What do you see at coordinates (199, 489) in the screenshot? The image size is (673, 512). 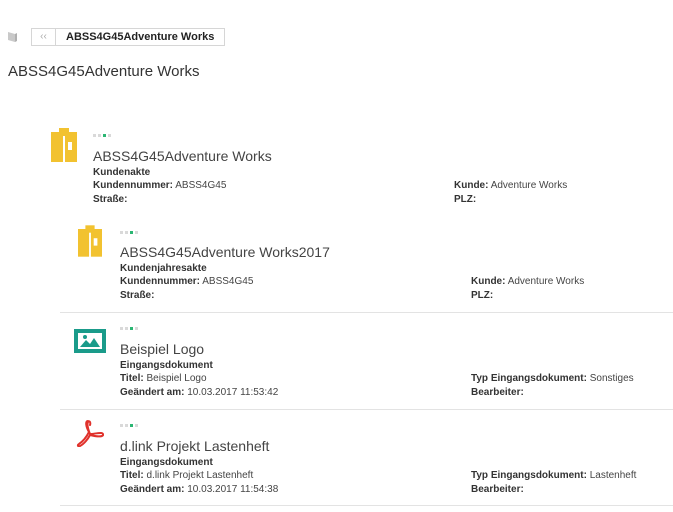 I see `field-geaendert-am: Geändert am: 10.03.2017 11:54:38` at bounding box center [199, 489].